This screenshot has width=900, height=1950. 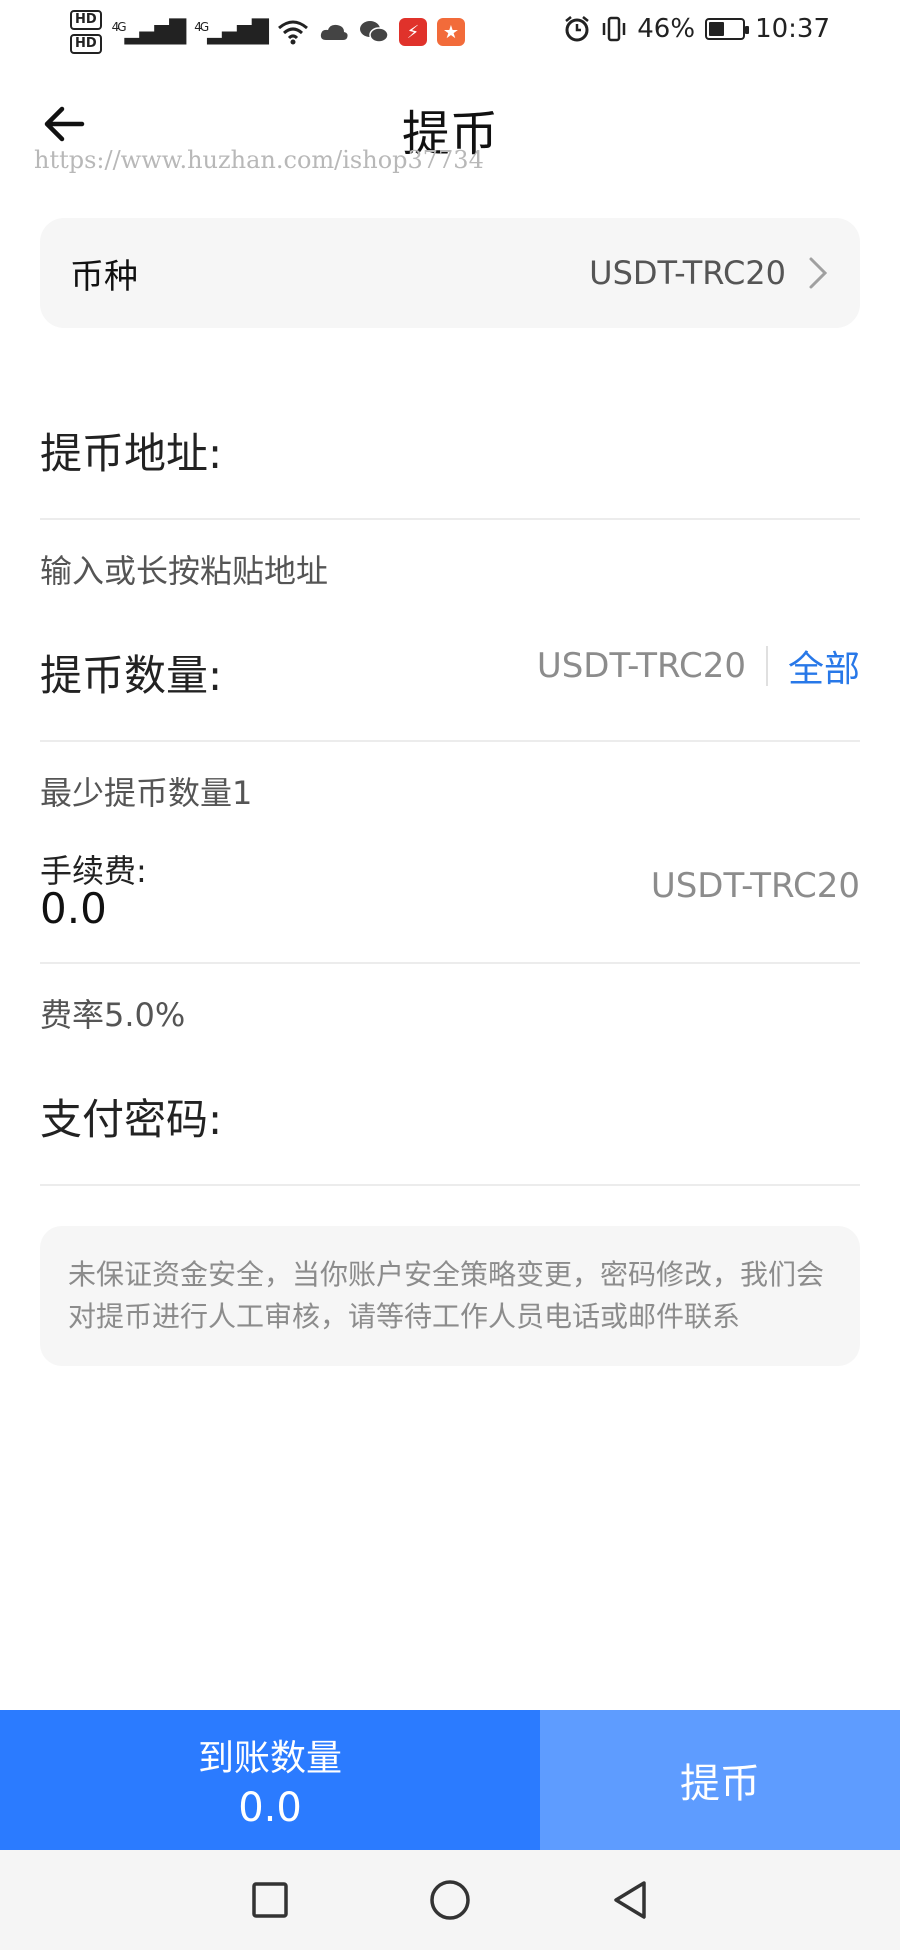 I want to click on chevron-right-icon, so click(x=818, y=273).